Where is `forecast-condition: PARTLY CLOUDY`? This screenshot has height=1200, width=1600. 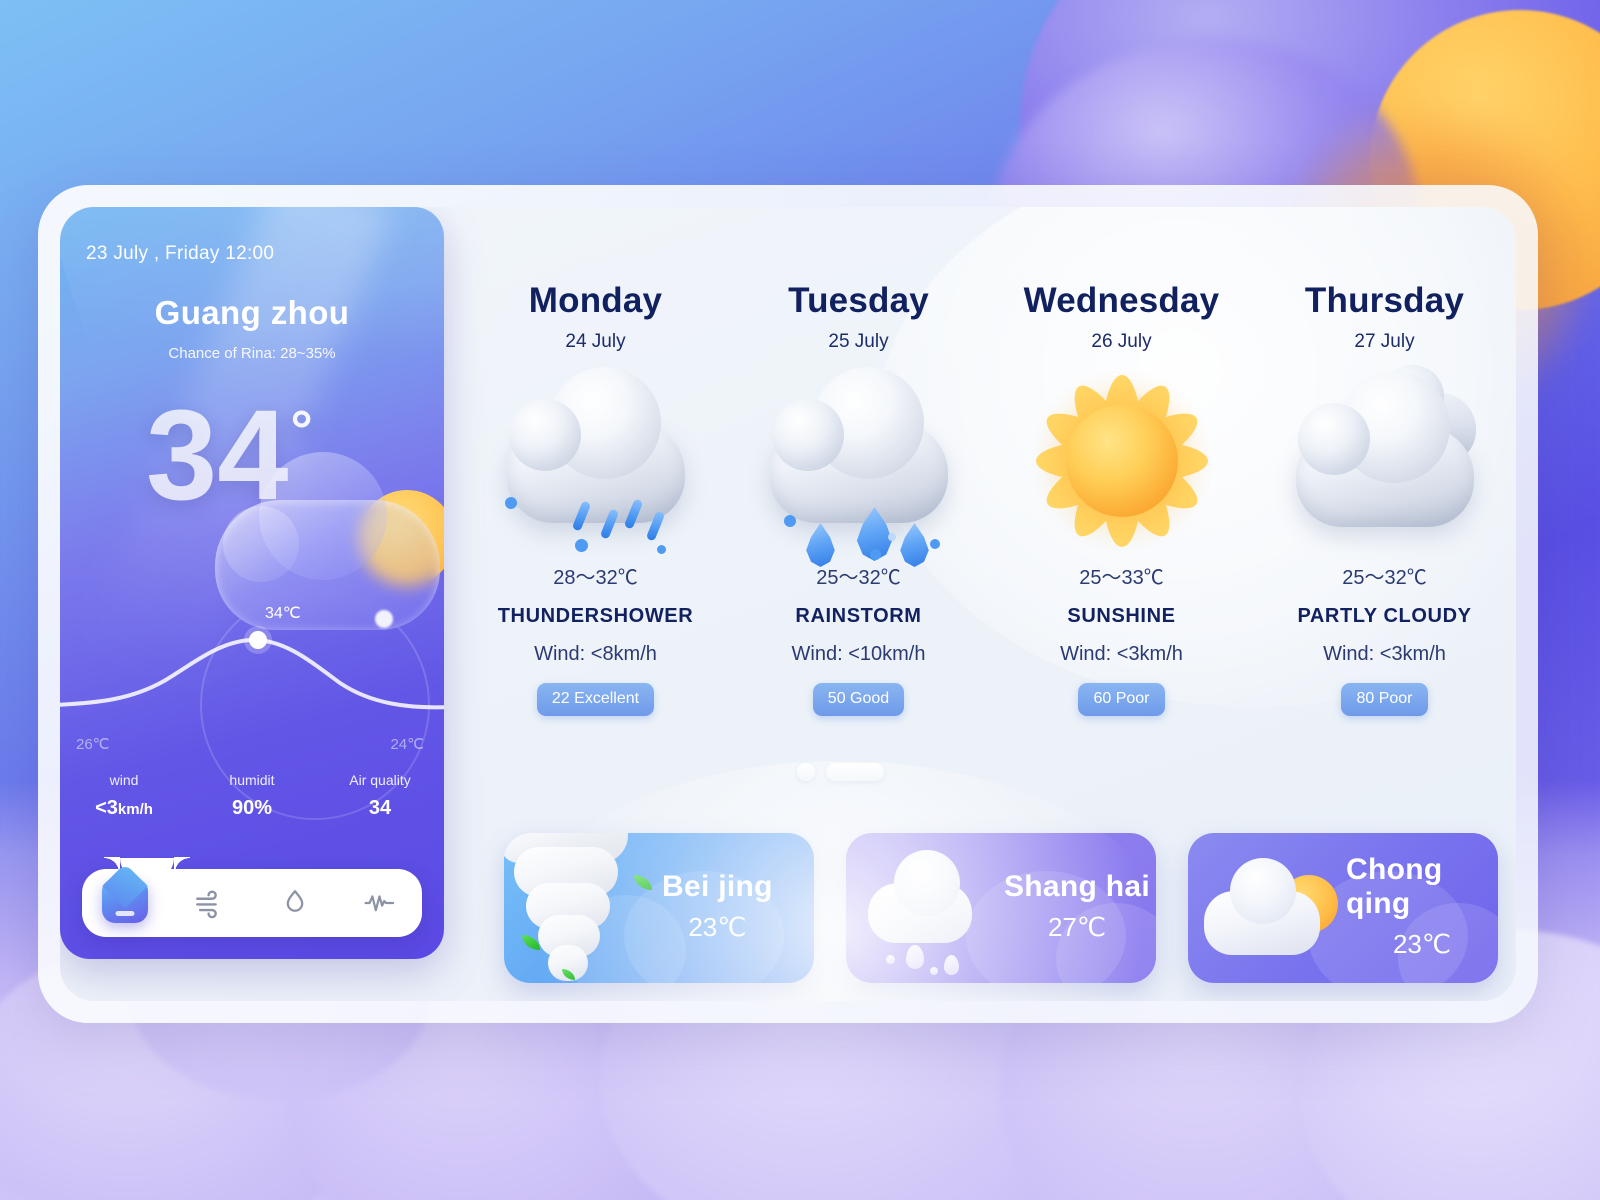 forecast-condition: PARTLY CLOUDY is located at coordinates (1384, 616).